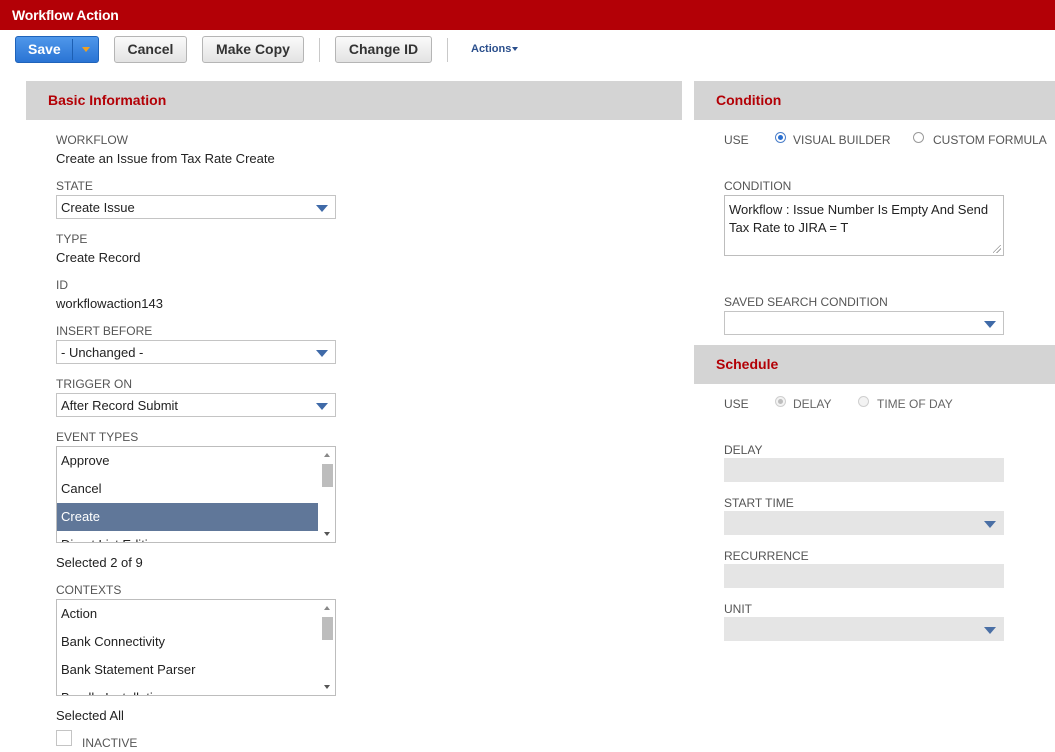  Describe the element at coordinates (74, 186) in the screenshot. I see `state-label: STATE` at that location.